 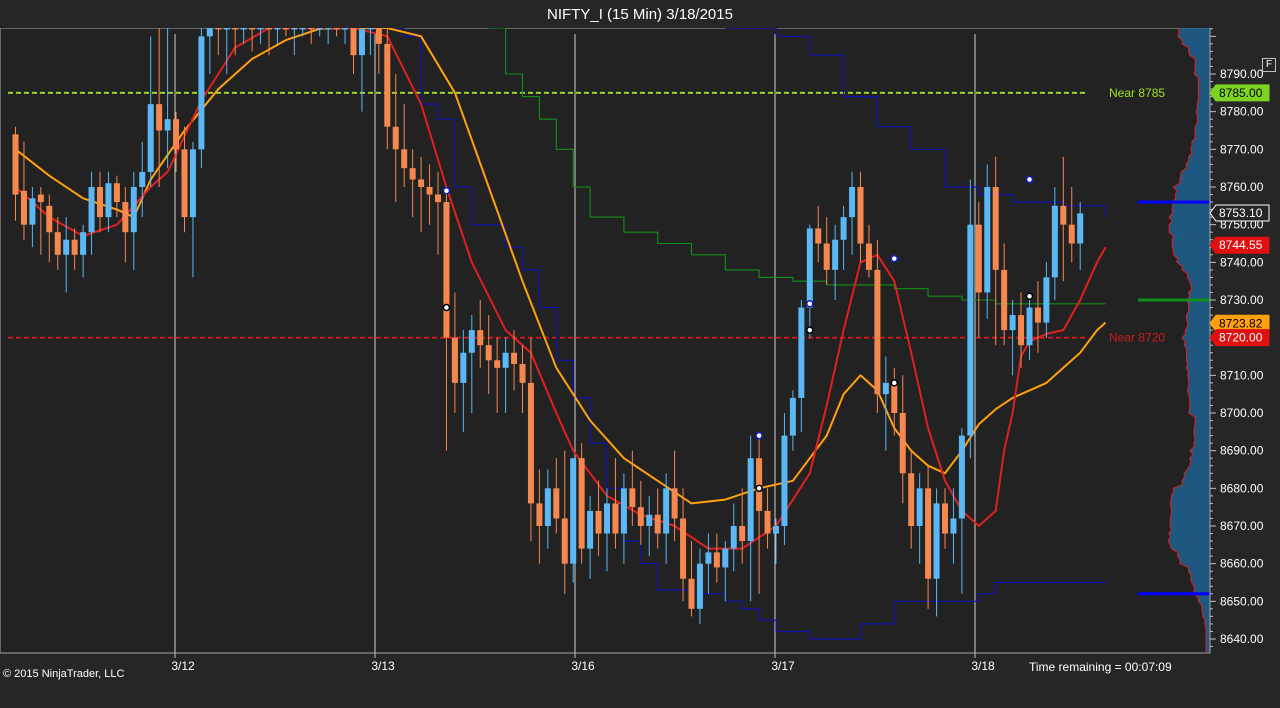 What do you see at coordinates (1241, 93) in the screenshot?
I see `price-marker-label: 8785.00` at bounding box center [1241, 93].